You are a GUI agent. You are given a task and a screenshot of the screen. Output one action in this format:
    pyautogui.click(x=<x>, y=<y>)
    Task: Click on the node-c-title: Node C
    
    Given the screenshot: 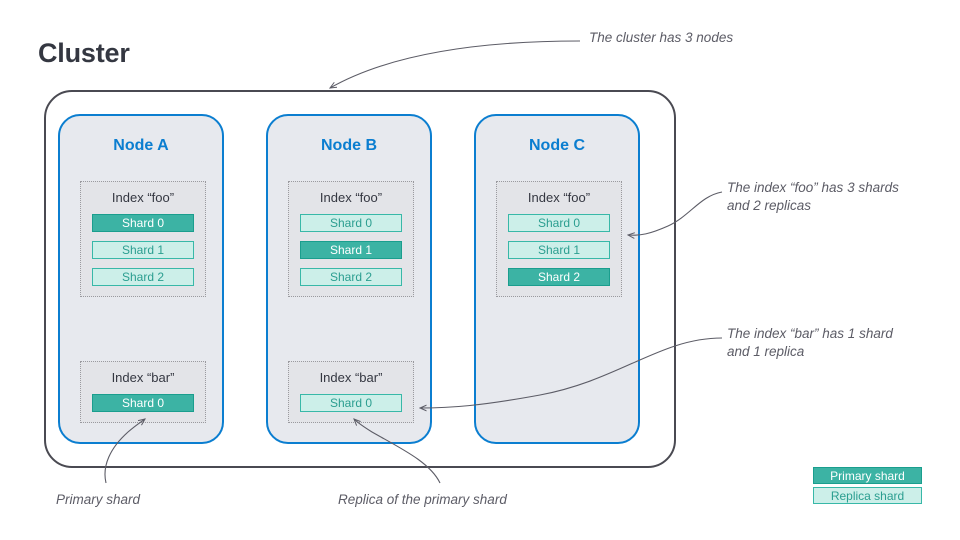 What is the action you would take?
    pyautogui.click(x=557, y=145)
    